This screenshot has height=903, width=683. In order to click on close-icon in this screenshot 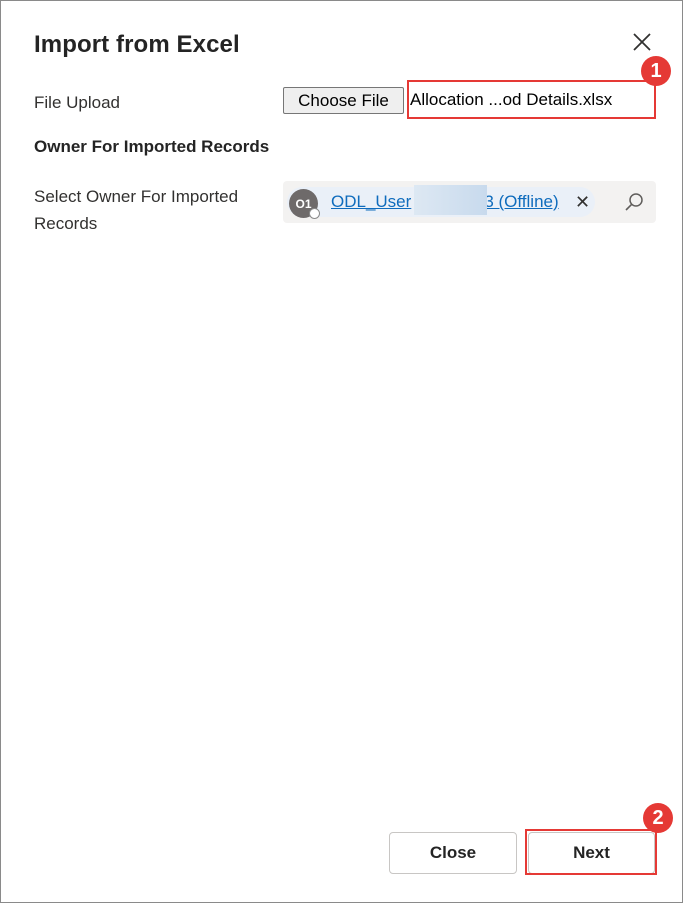, I will do `click(642, 42)`.